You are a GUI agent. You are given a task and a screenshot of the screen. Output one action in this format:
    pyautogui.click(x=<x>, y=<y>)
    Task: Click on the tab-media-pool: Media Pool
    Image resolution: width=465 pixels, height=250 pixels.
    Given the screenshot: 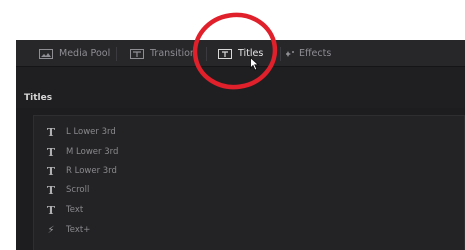 What is the action you would take?
    pyautogui.click(x=74, y=53)
    